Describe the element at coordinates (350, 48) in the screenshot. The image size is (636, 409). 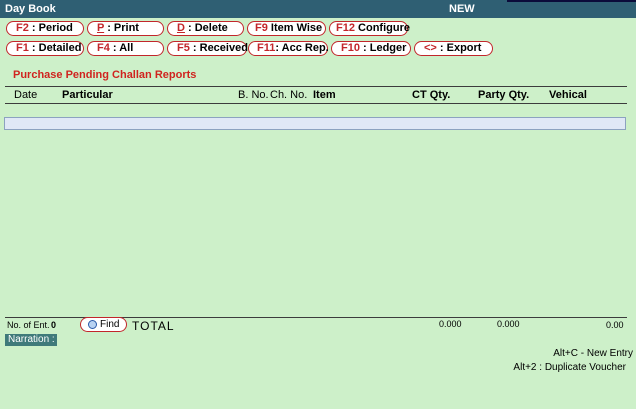
I see `ledger-key: F10` at that location.